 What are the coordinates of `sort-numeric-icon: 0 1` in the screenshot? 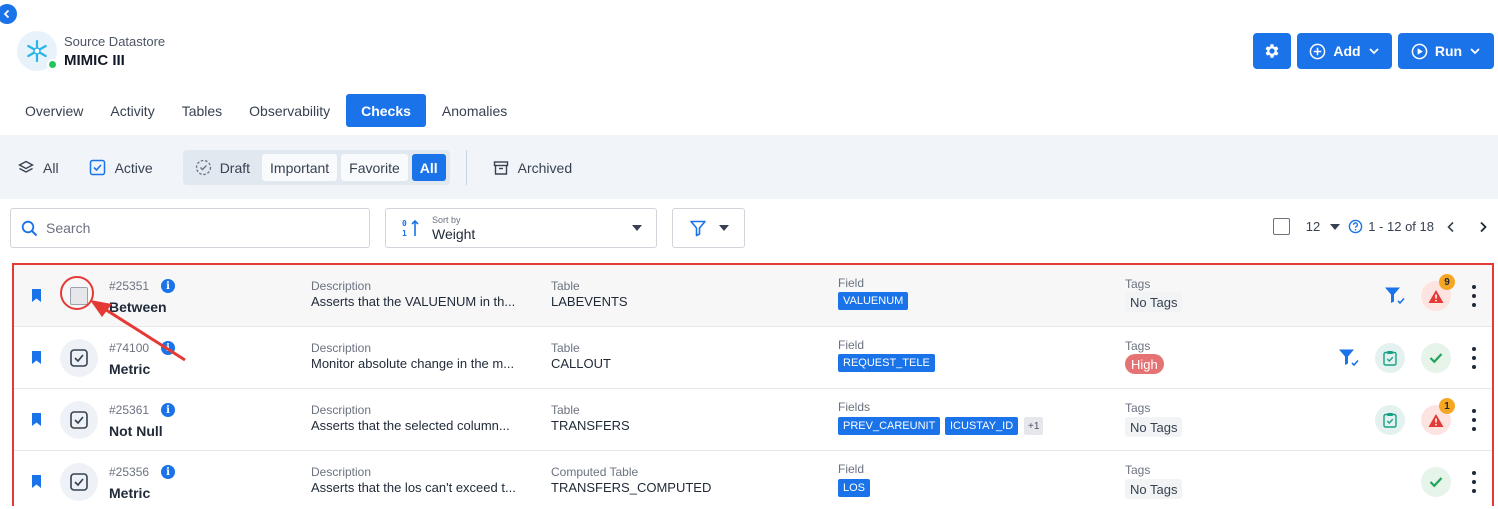 It's located at (410, 228).